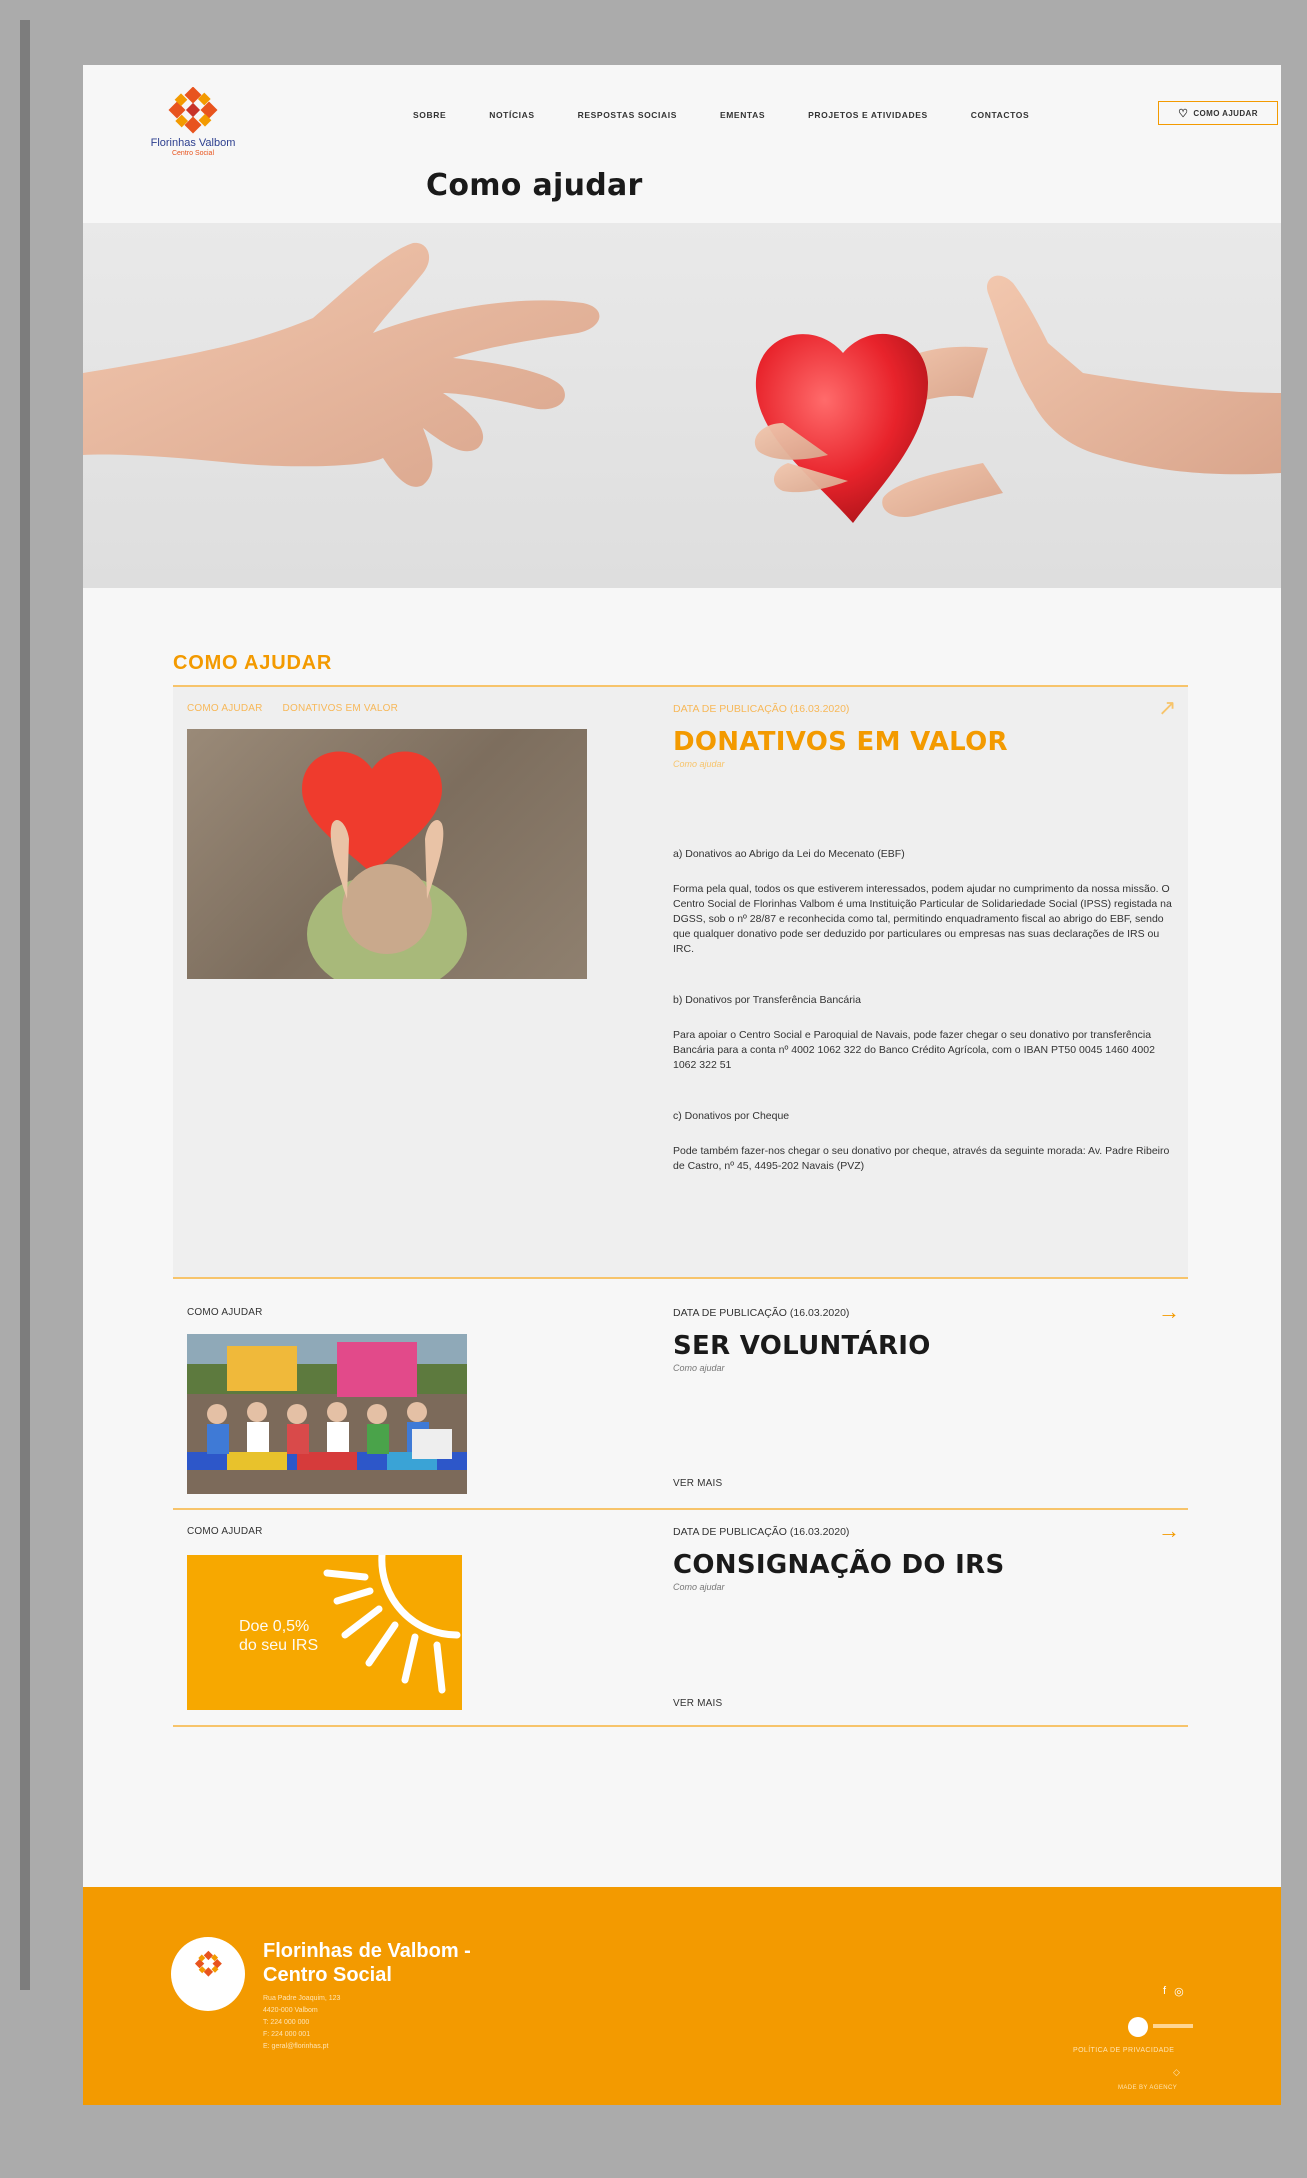 The width and height of the screenshot is (1307, 2178). What do you see at coordinates (1167, 708) in the screenshot?
I see `external-arrow-icon: ↗` at bounding box center [1167, 708].